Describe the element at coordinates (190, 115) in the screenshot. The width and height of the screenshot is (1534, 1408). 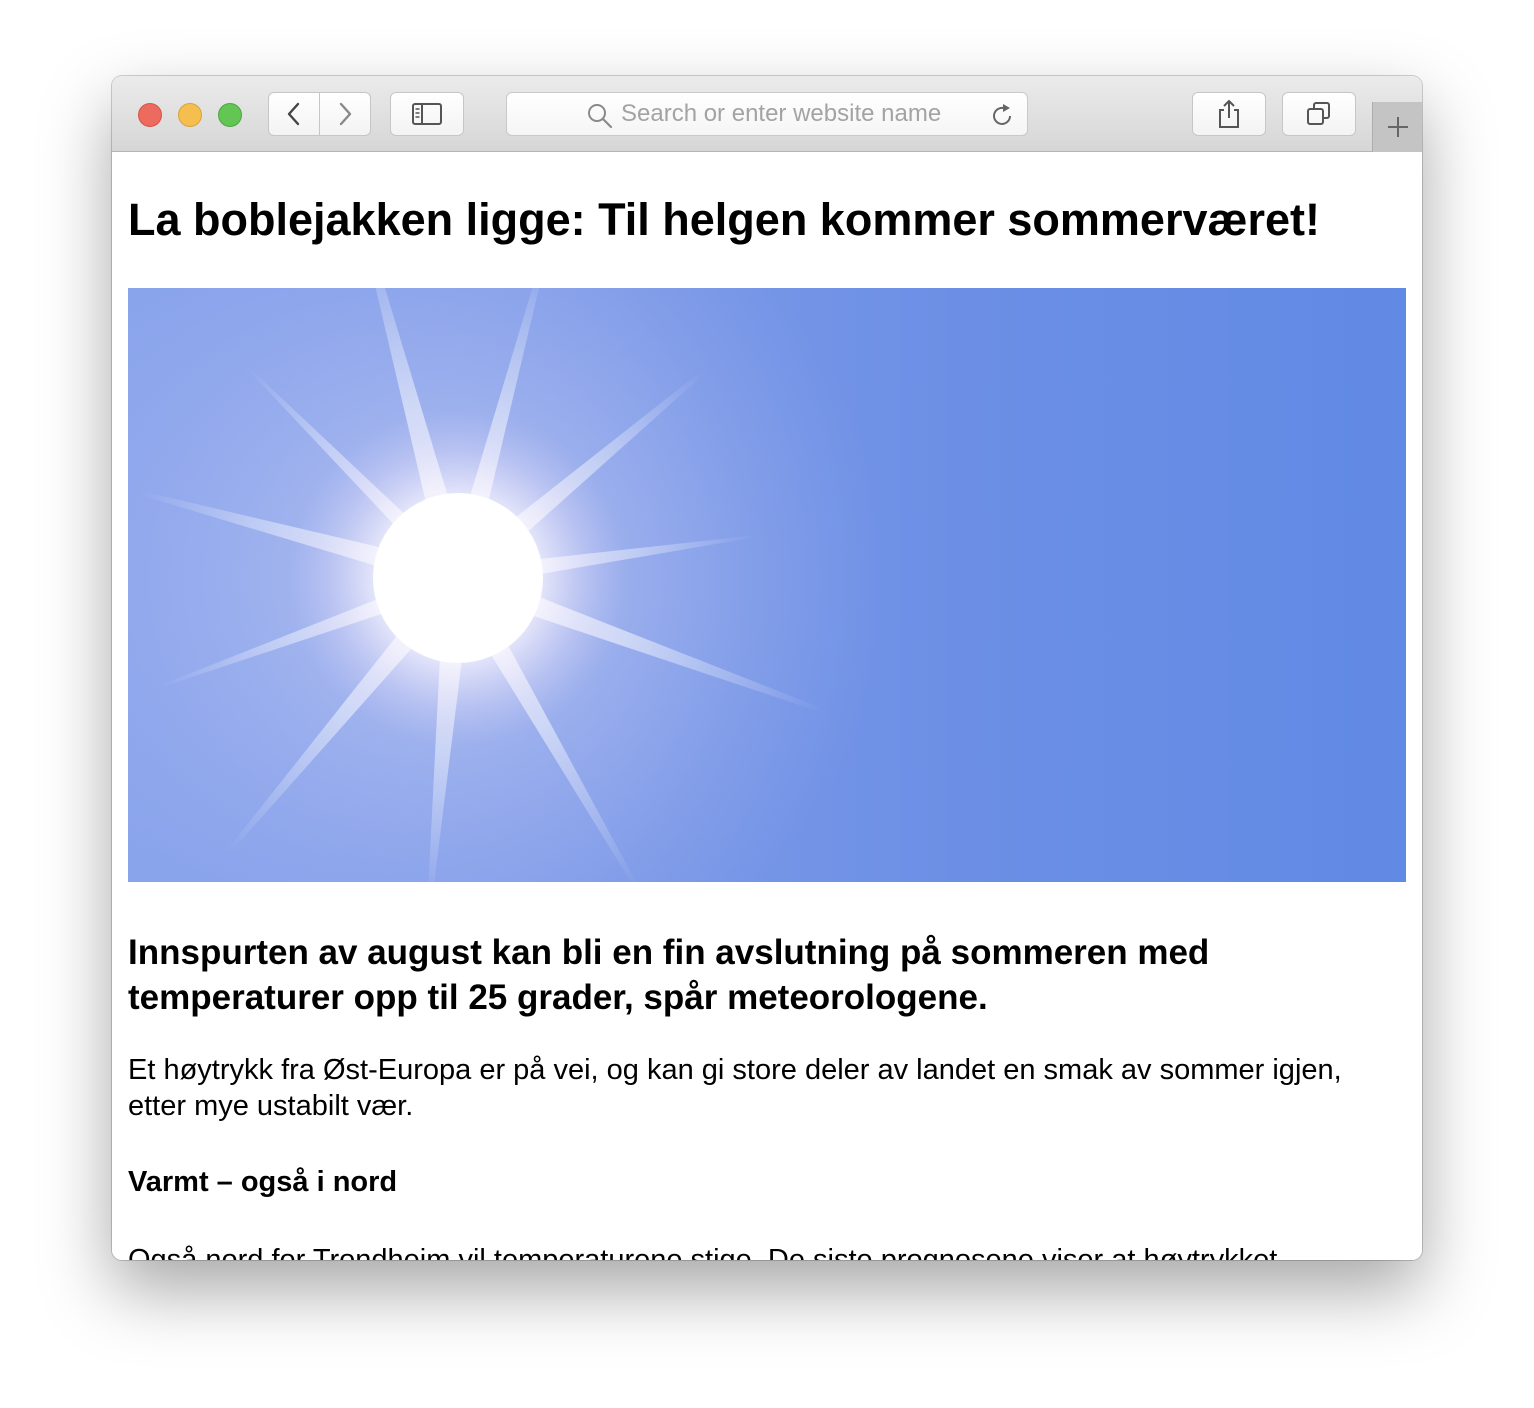
I see `minimize-window-button` at that location.